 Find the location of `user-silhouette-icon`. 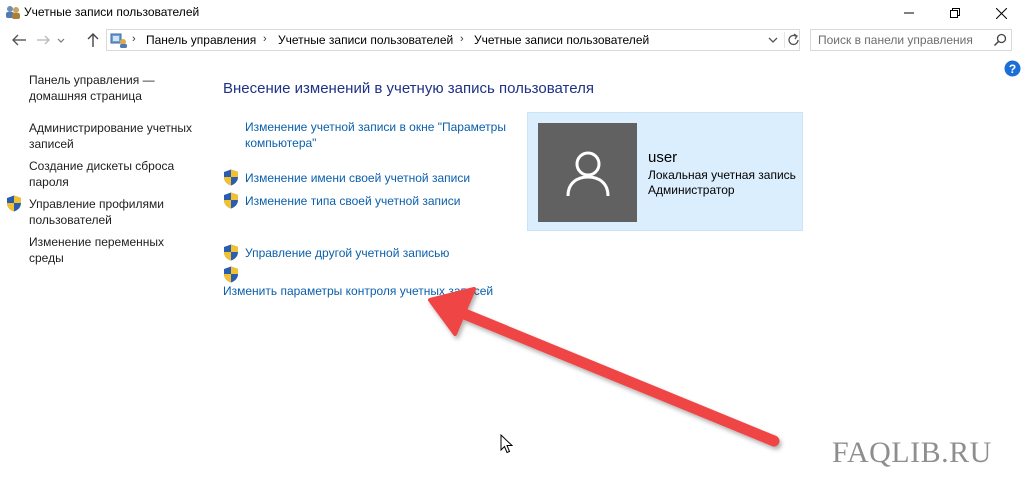

user-silhouette-icon is located at coordinates (587, 173).